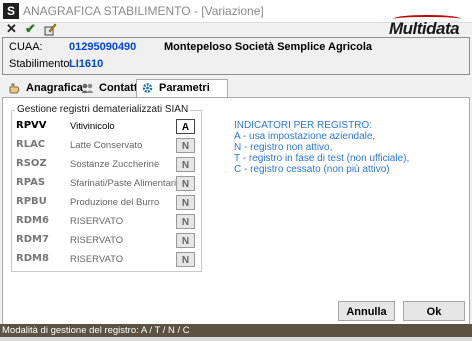 This screenshot has height=341, width=472. I want to click on register-row-rdm7: RDM7 RISERVATO N, so click(106, 241).